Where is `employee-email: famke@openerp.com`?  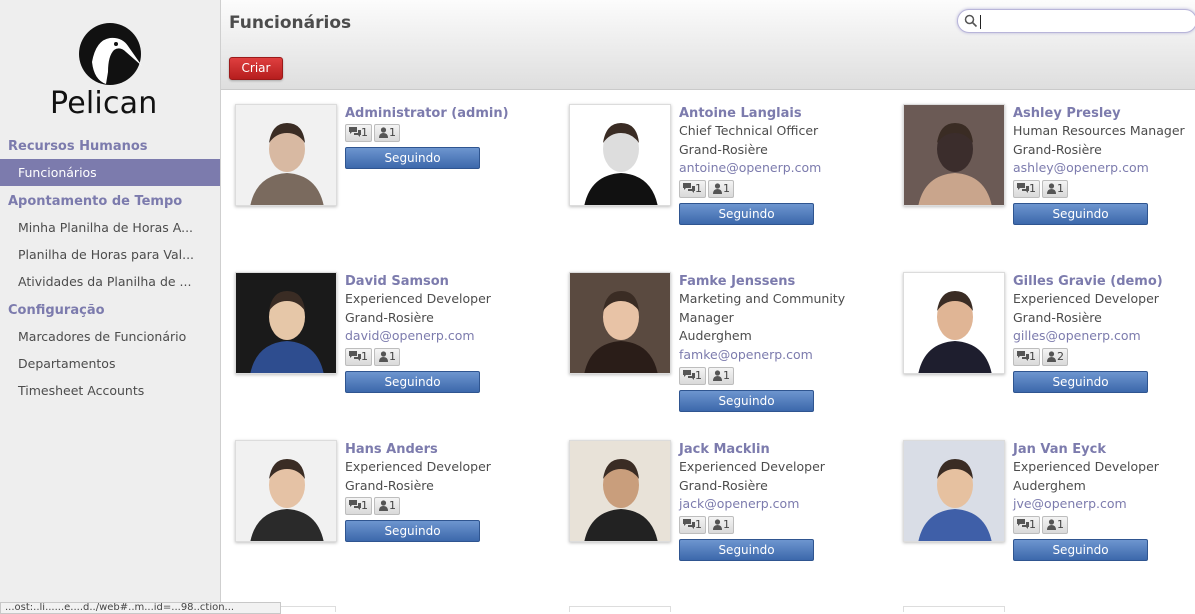
employee-email: famke@openerp.com is located at coordinates (777, 355).